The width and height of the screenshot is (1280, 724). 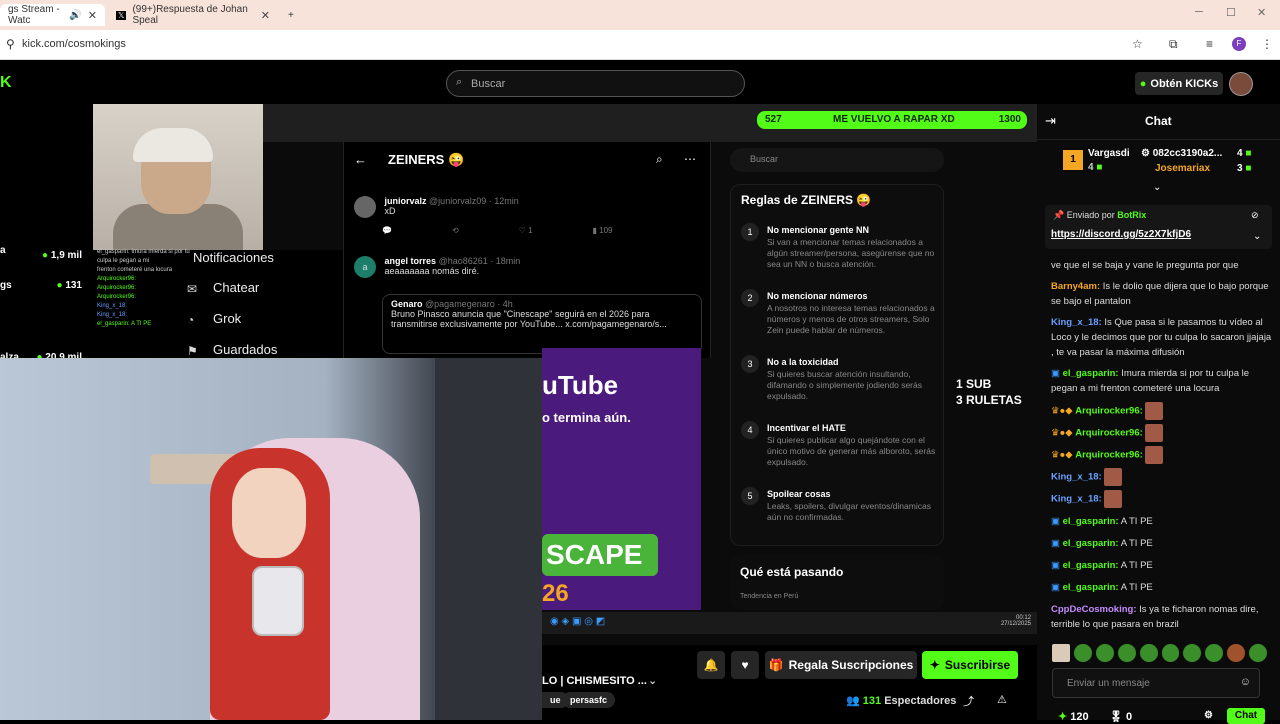 What do you see at coordinates (1073, 716) in the screenshot?
I see `kicks-balance: ✦ 120` at bounding box center [1073, 716].